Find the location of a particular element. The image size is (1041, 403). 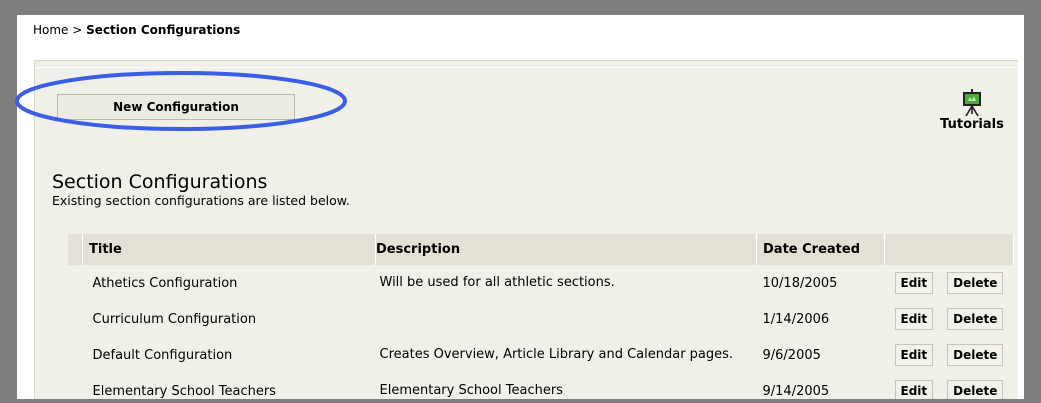

row-title: Default Configuration is located at coordinates (162, 355).